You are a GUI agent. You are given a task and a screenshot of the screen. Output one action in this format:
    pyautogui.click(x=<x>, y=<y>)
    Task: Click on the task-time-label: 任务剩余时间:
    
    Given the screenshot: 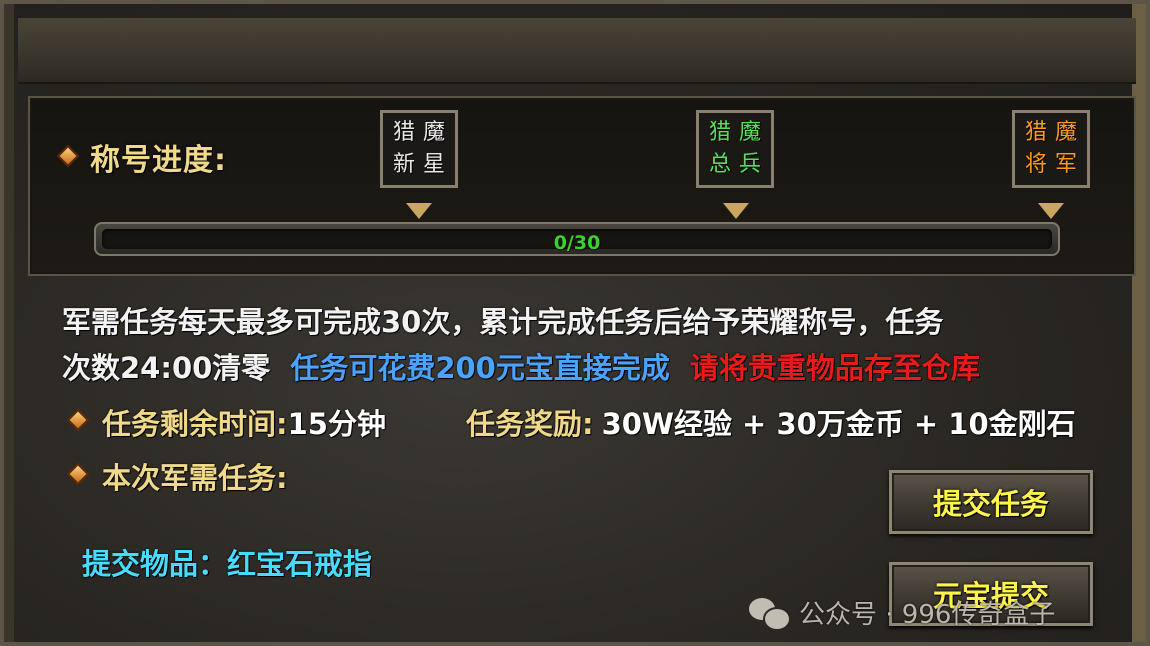 What is the action you would take?
    pyautogui.click(x=195, y=424)
    